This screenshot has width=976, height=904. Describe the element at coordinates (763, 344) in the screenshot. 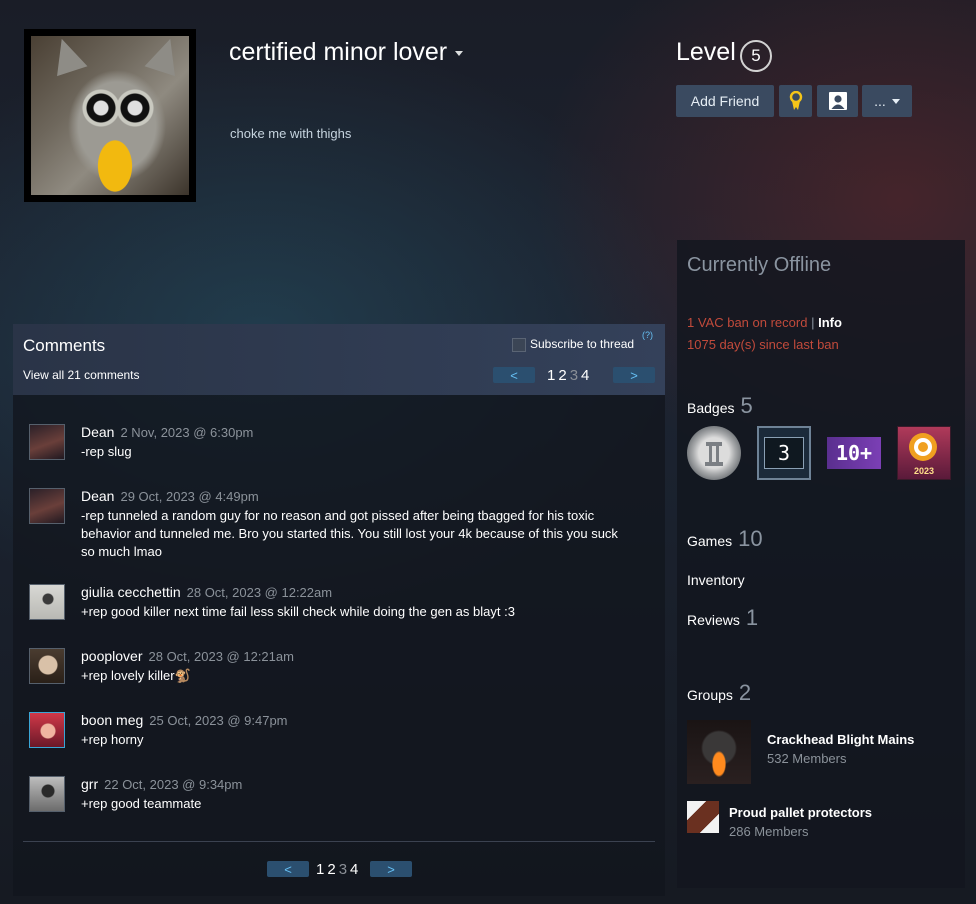

I see `vac-days-since: 1075 day(s) since last ban` at that location.